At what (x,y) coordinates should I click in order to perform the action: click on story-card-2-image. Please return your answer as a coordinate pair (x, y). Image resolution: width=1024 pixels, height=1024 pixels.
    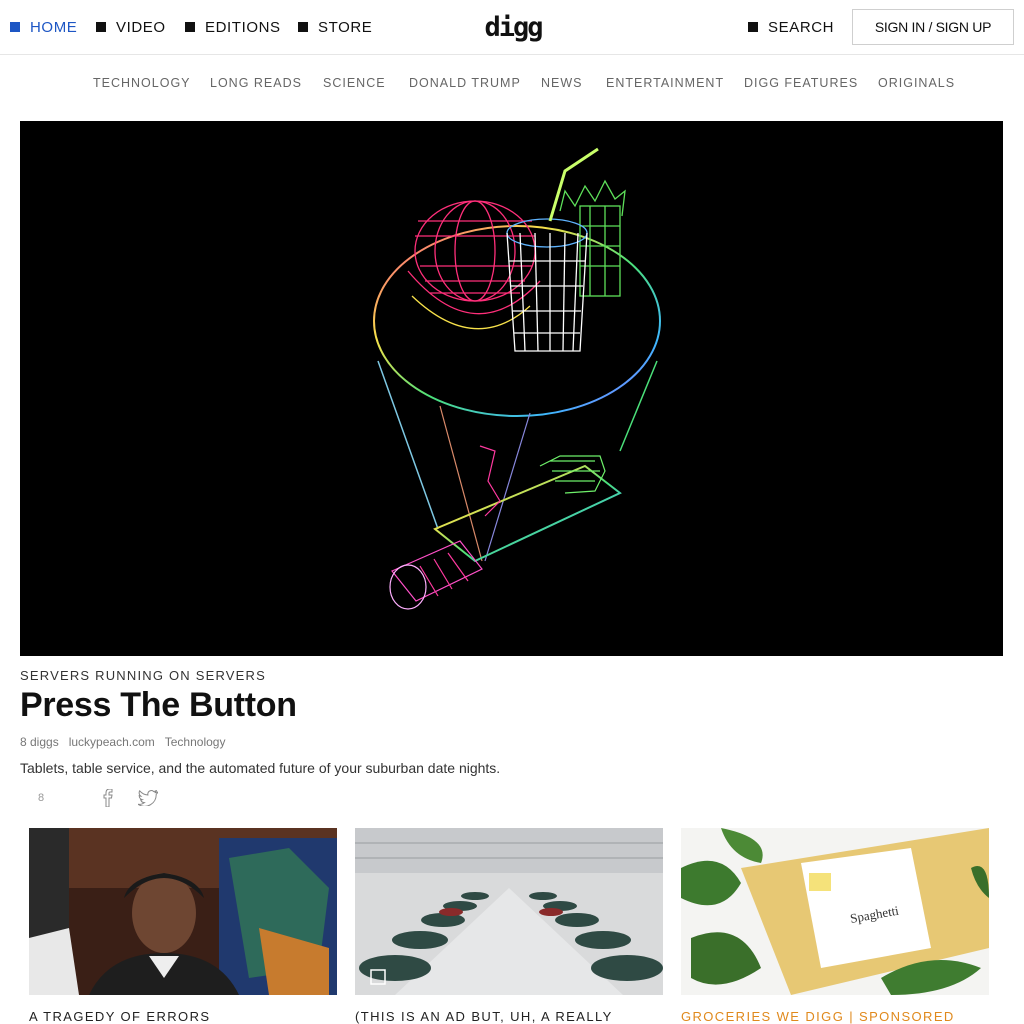
    Looking at the image, I should click on (509, 911).